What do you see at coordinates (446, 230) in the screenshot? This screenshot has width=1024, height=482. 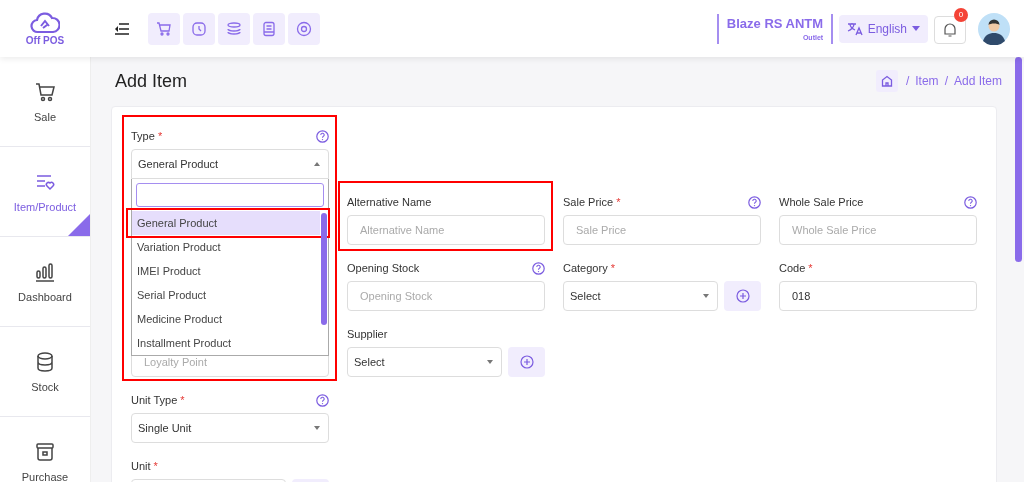 I see `input-field: Alternative Name` at bounding box center [446, 230].